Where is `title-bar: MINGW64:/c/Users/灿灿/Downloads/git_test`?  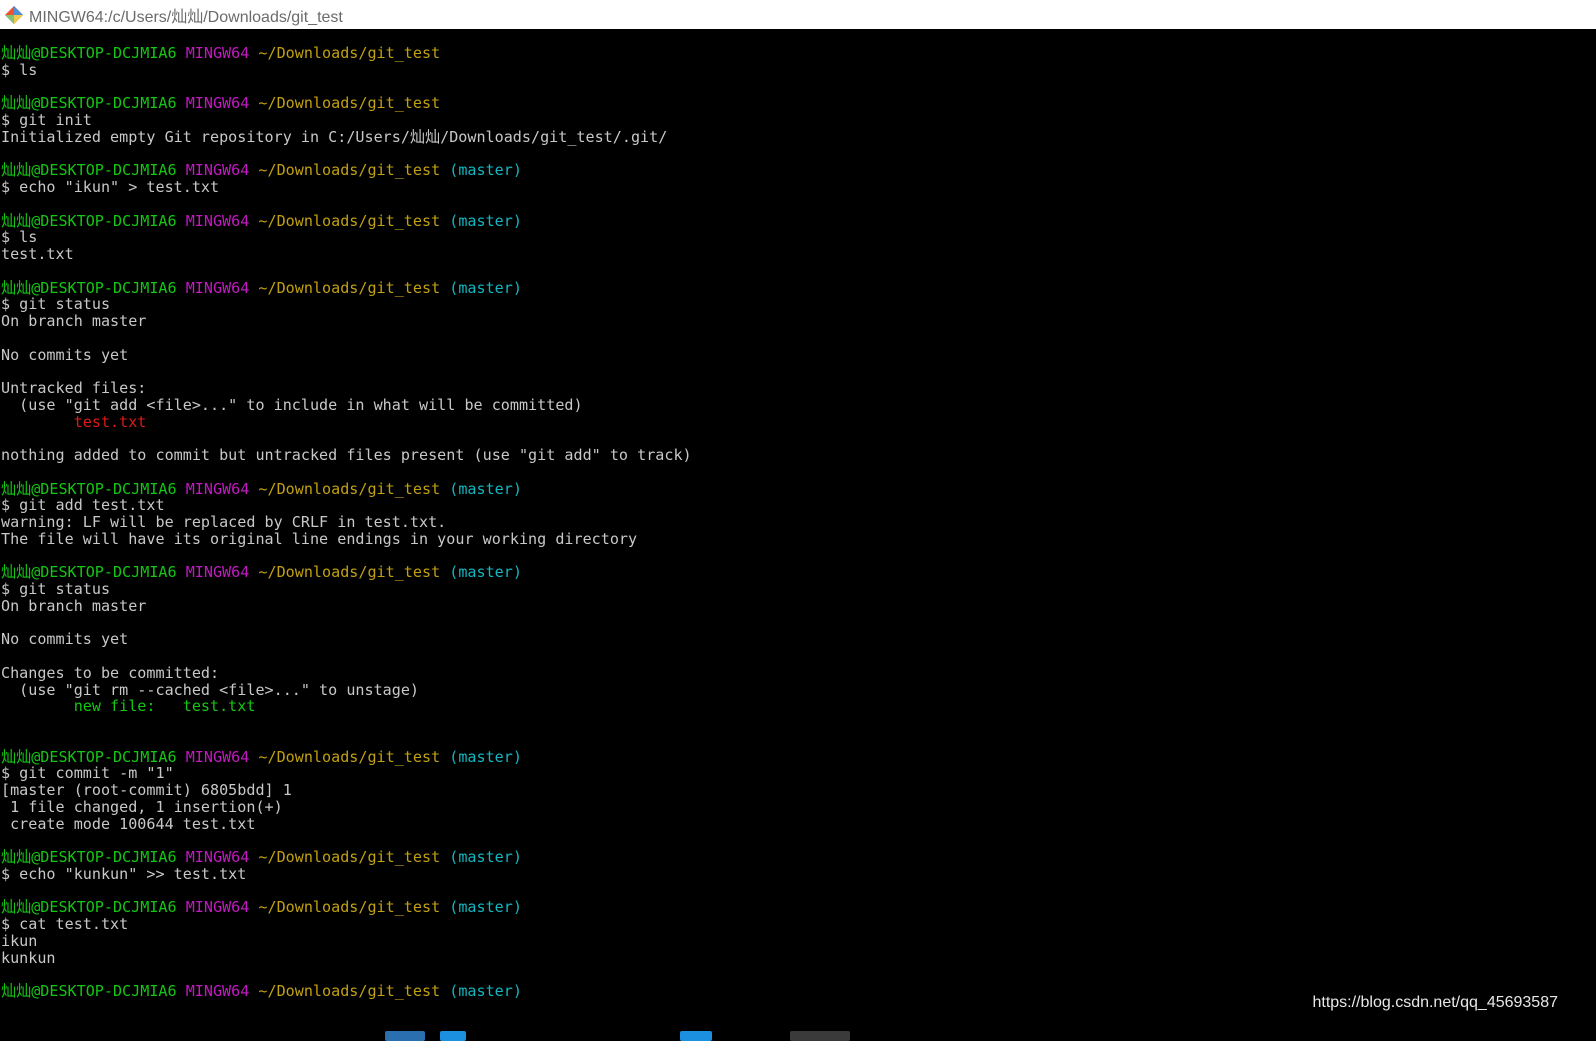
title-bar: MINGW64:/c/Users/灿灿/Downloads/git_test is located at coordinates (798, 14).